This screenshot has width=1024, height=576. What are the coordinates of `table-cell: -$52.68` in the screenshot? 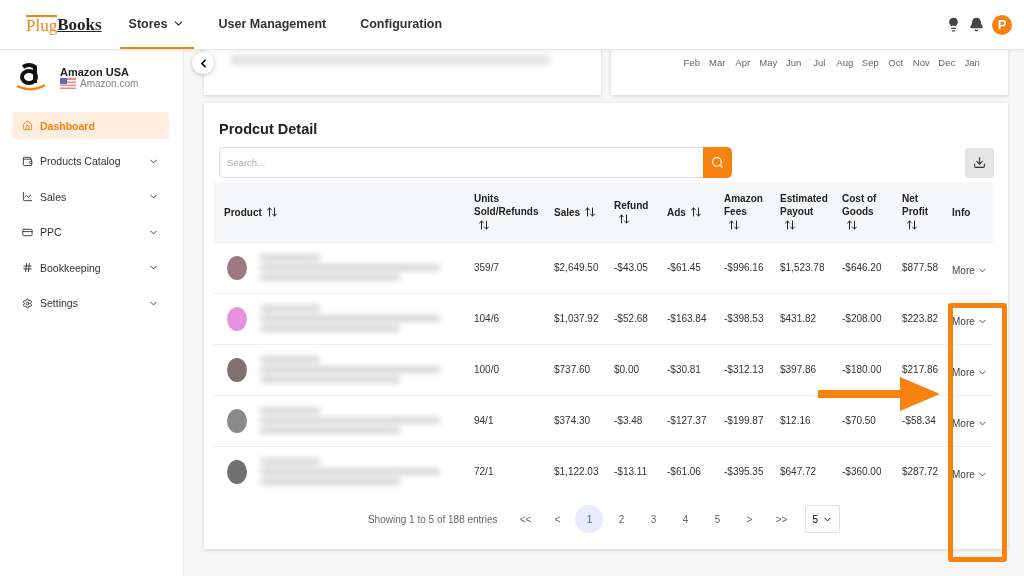 It's located at (631, 318).